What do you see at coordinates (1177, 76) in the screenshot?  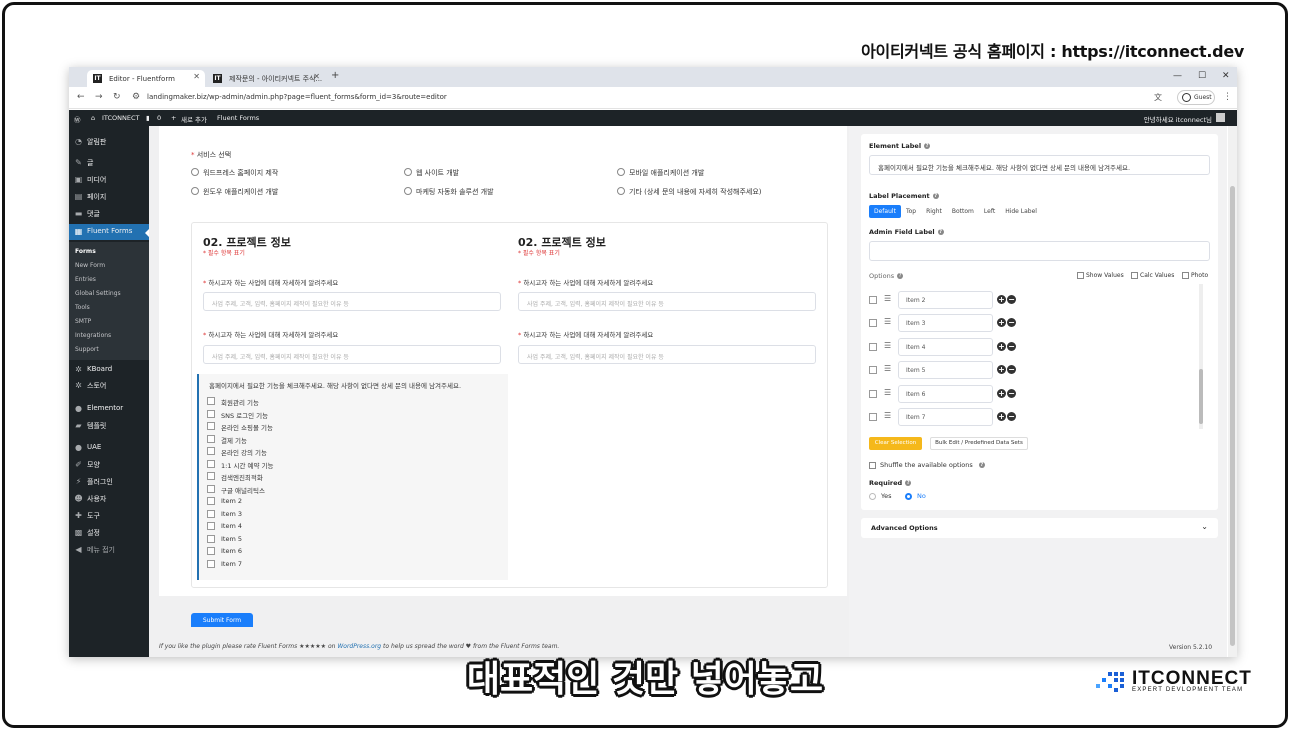 I see `minimize-icon: —` at bounding box center [1177, 76].